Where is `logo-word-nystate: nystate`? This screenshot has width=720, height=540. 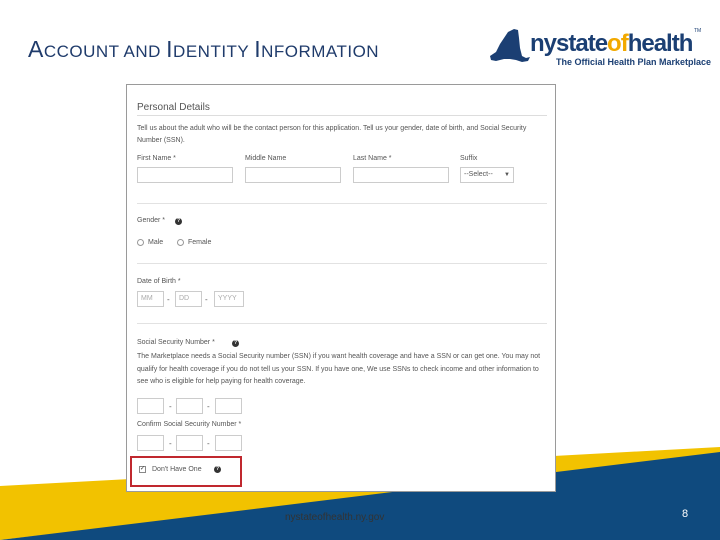
logo-word-nystate: nystate is located at coordinates (569, 43).